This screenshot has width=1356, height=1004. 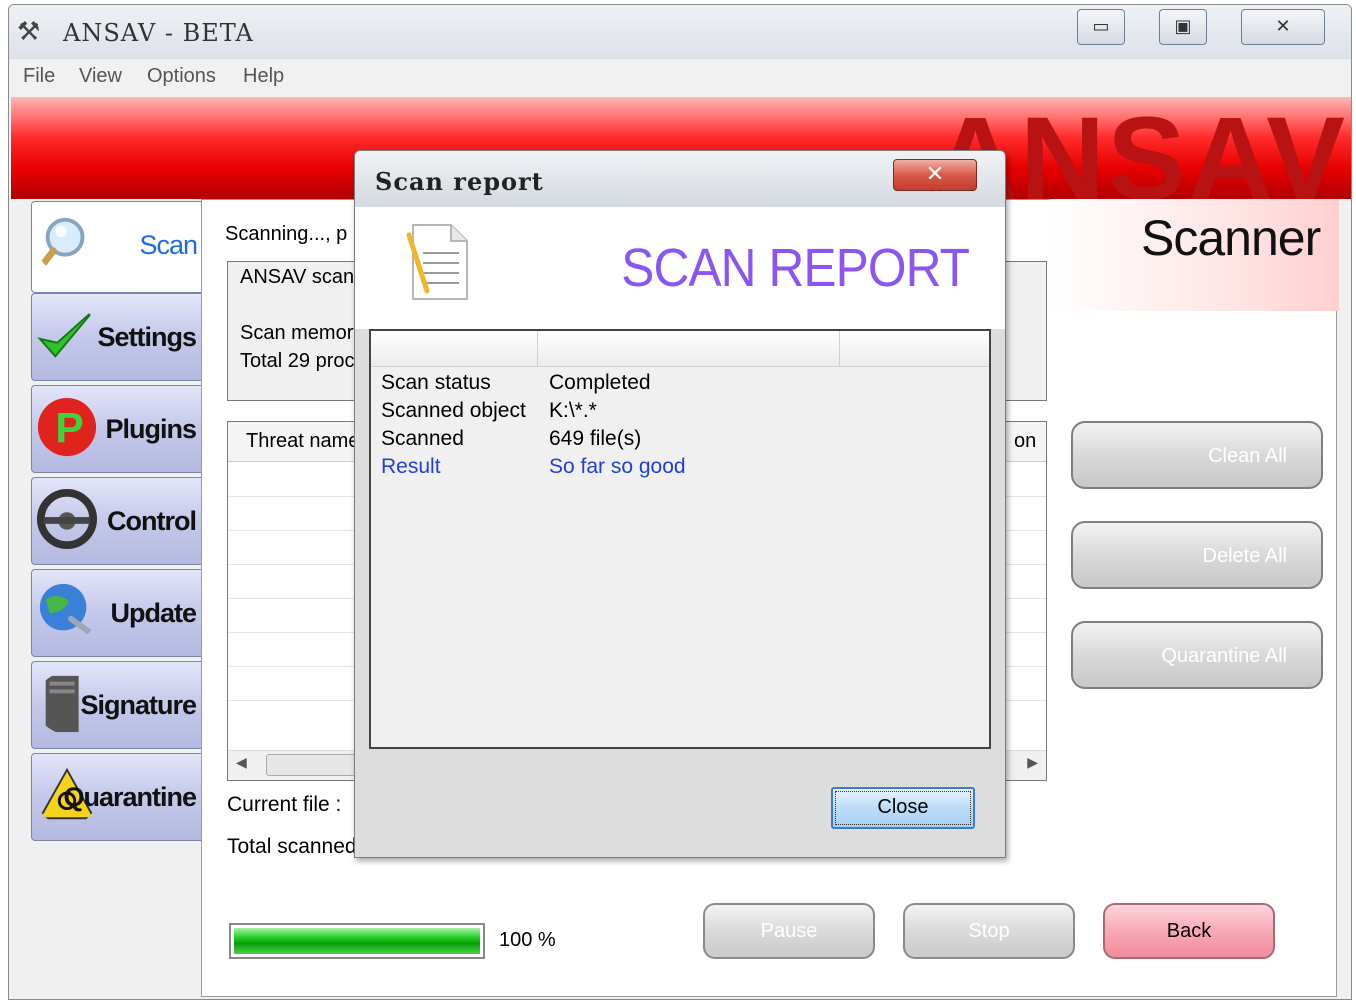 What do you see at coordinates (39, 76) in the screenshot?
I see `menu-file: File` at bounding box center [39, 76].